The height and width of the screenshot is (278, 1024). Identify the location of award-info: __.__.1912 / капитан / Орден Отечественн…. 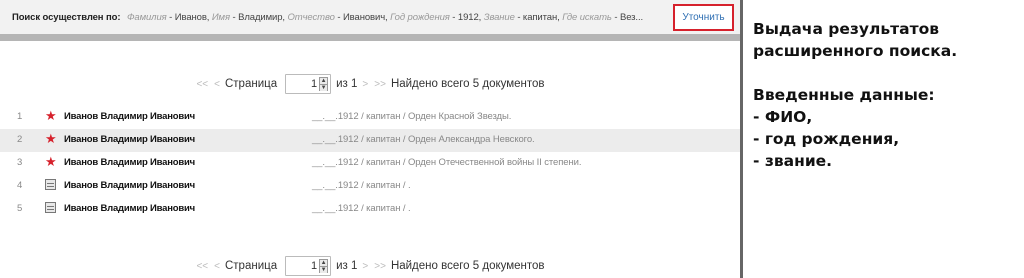
(447, 162).